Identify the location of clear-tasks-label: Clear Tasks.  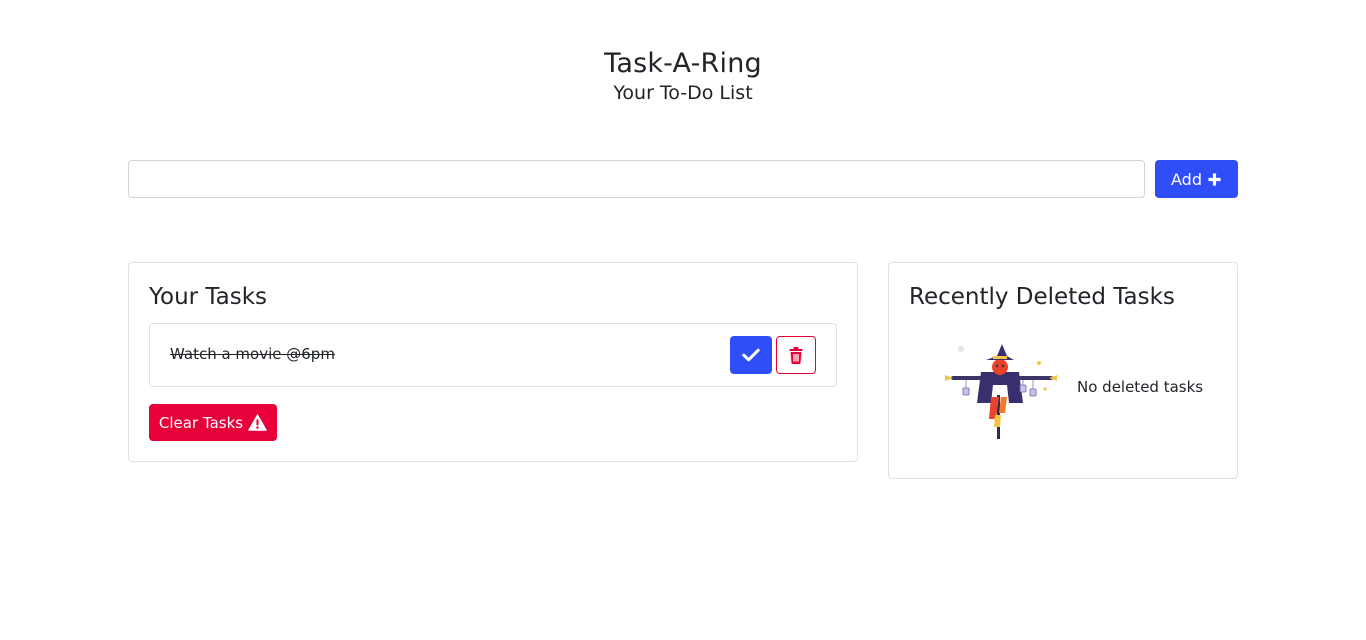
(201, 422).